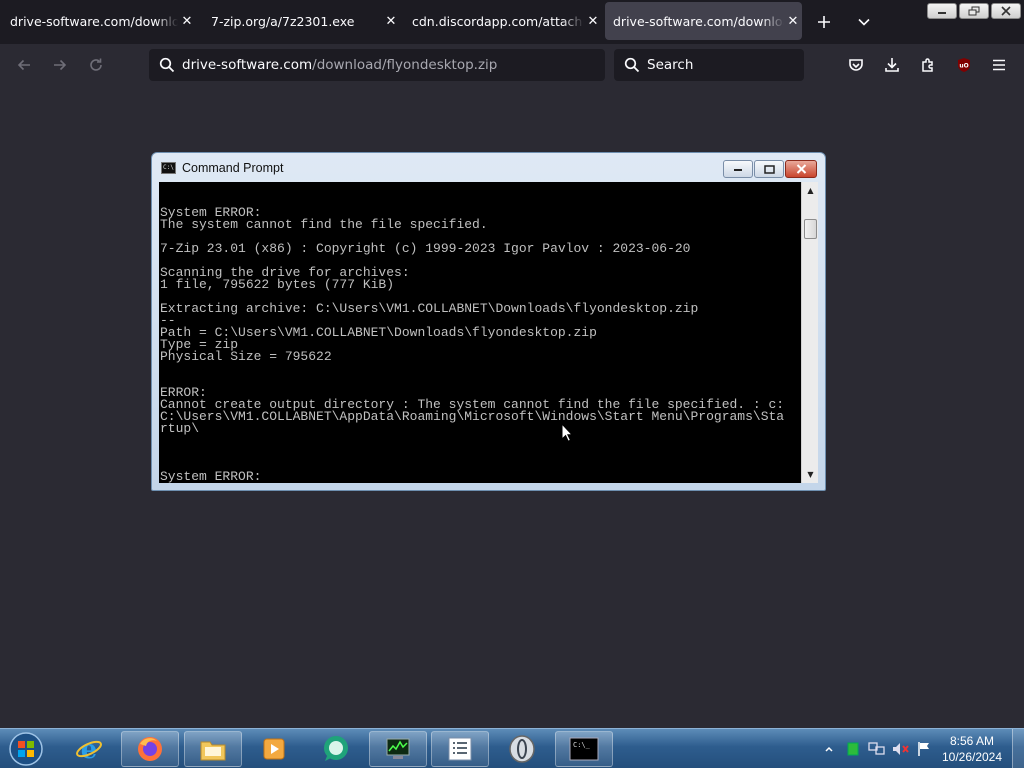 The image size is (1024, 768). What do you see at coordinates (810, 190) in the screenshot?
I see `scroll-up-arrow-icon: ▲` at bounding box center [810, 190].